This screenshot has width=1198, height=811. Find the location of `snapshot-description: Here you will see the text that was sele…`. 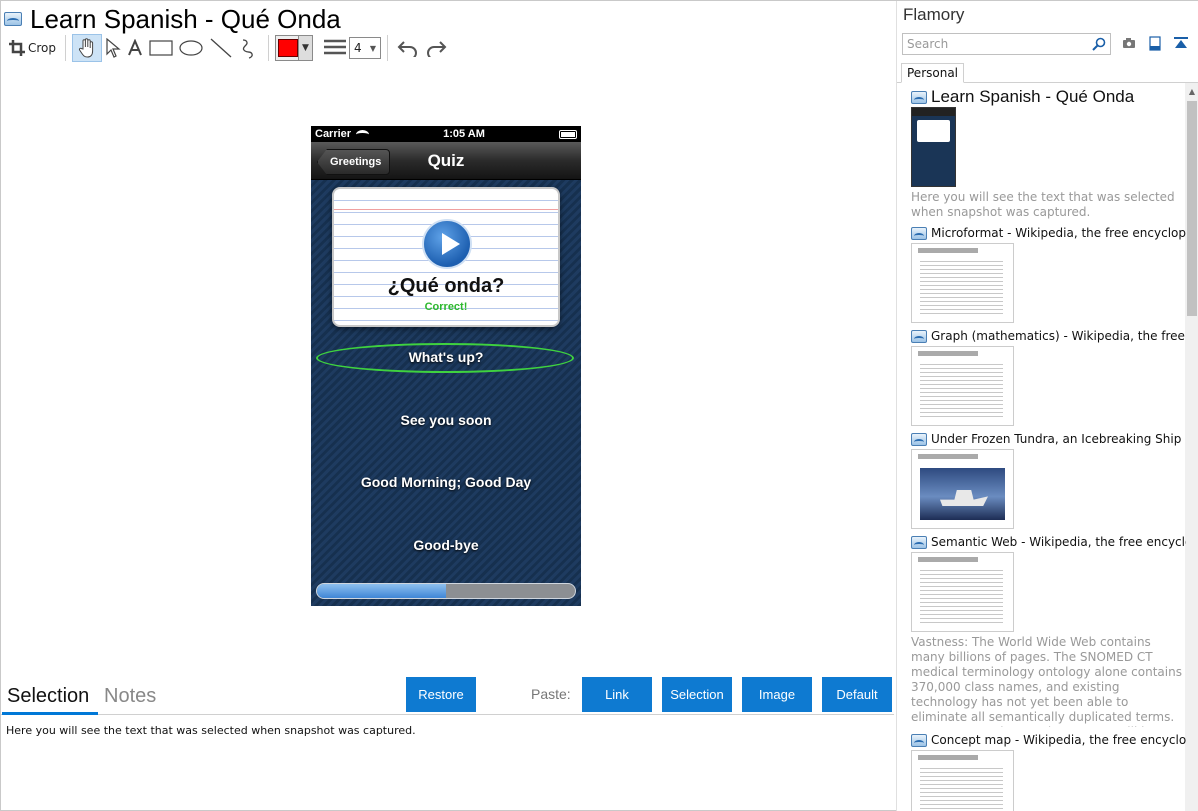

snapshot-description: Here you will see the text that was sele… is located at coordinates (1043, 204).